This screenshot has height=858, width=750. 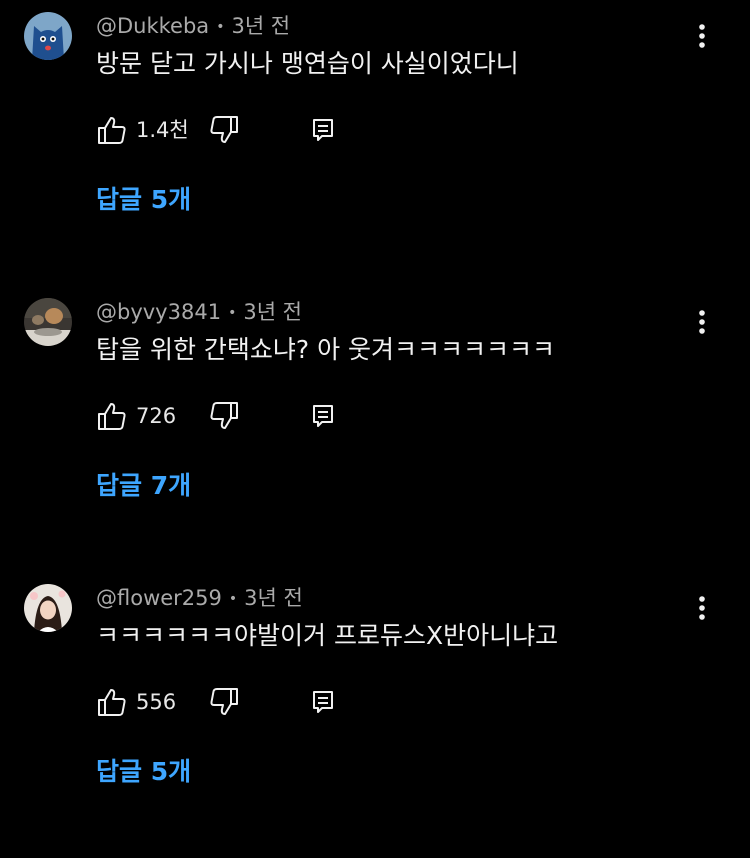 What do you see at coordinates (143, 486) in the screenshot?
I see `view-replies-button: 답글 7개` at bounding box center [143, 486].